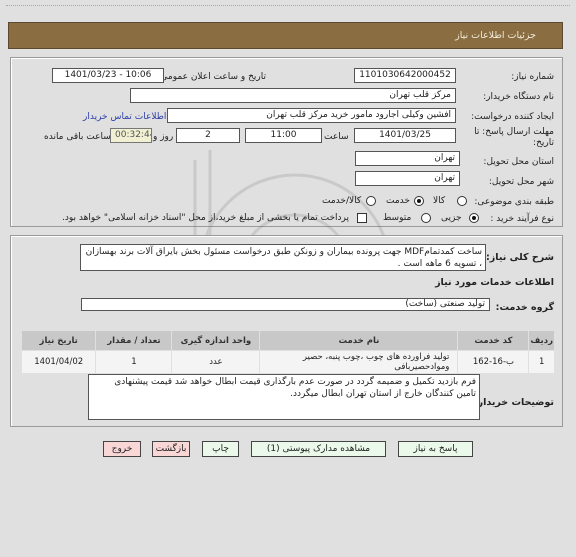 The width and height of the screenshot is (576, 557). What do you see at coordinates (522, 219) in the screenshot?
I see `process-label: نوع فرآیند خرید :` at bounding box center [522, 219].